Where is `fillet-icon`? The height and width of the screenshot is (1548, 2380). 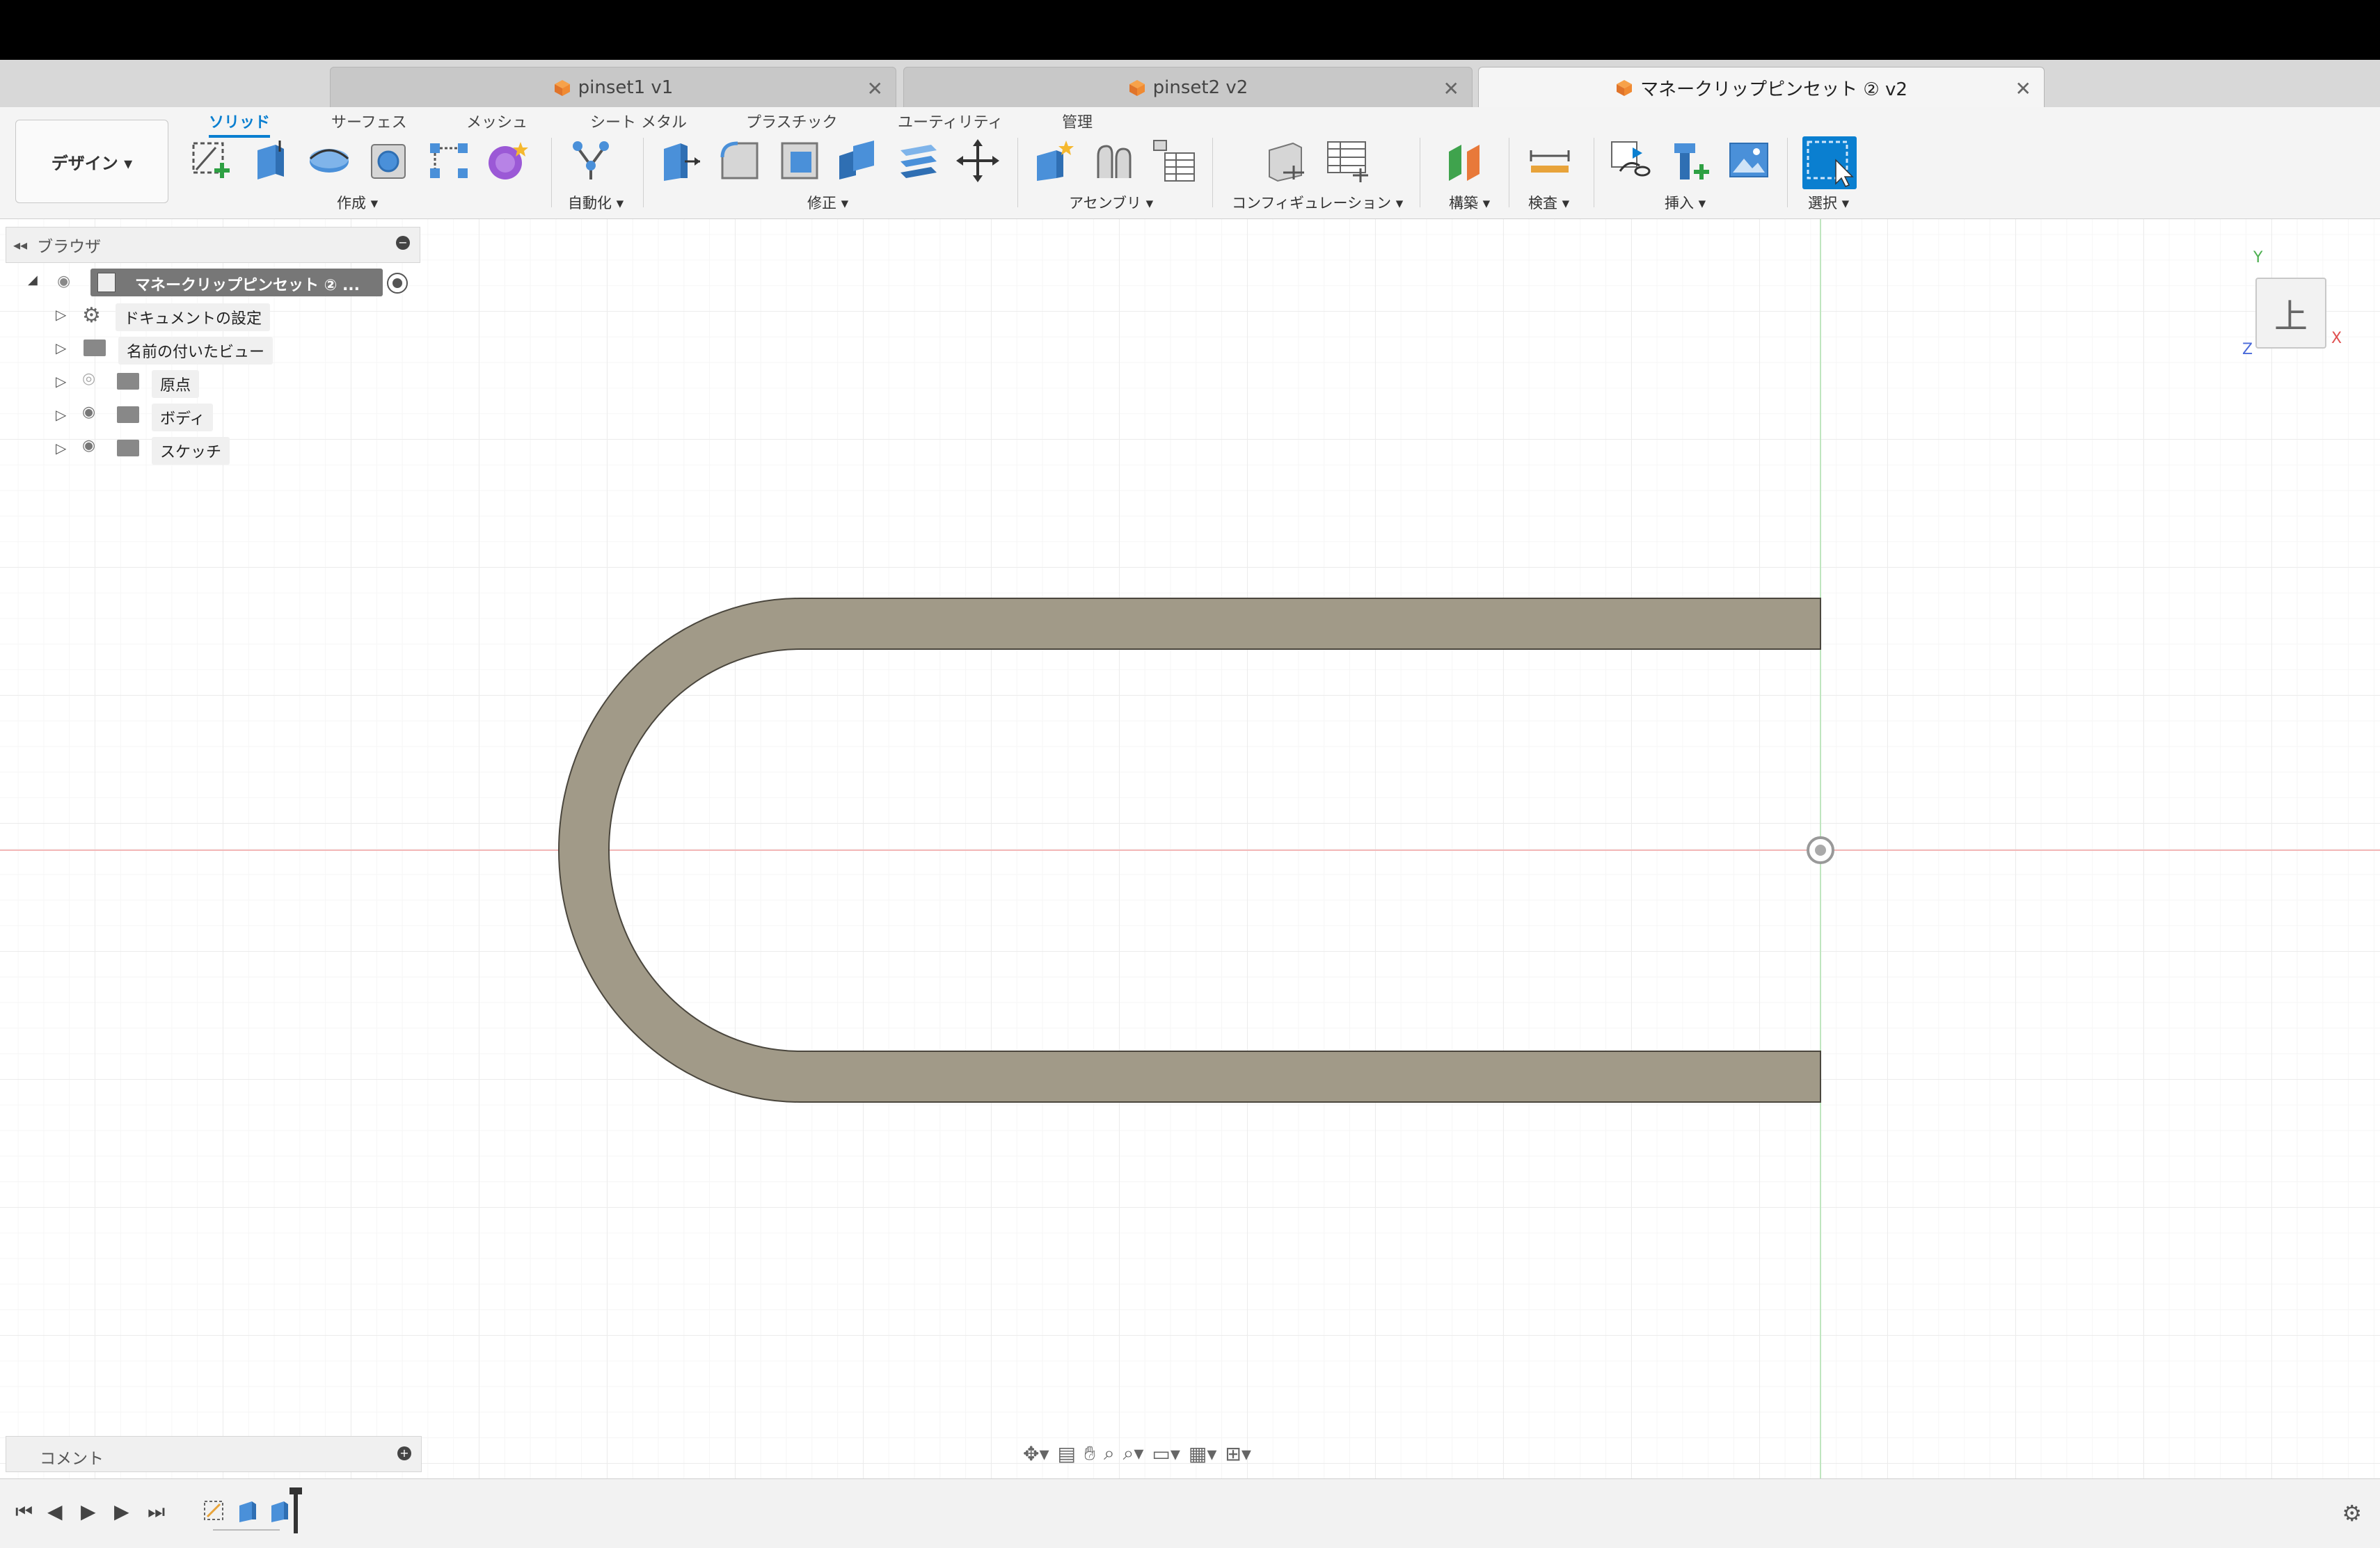
fillet-icon is located at coordinates (740, 161).